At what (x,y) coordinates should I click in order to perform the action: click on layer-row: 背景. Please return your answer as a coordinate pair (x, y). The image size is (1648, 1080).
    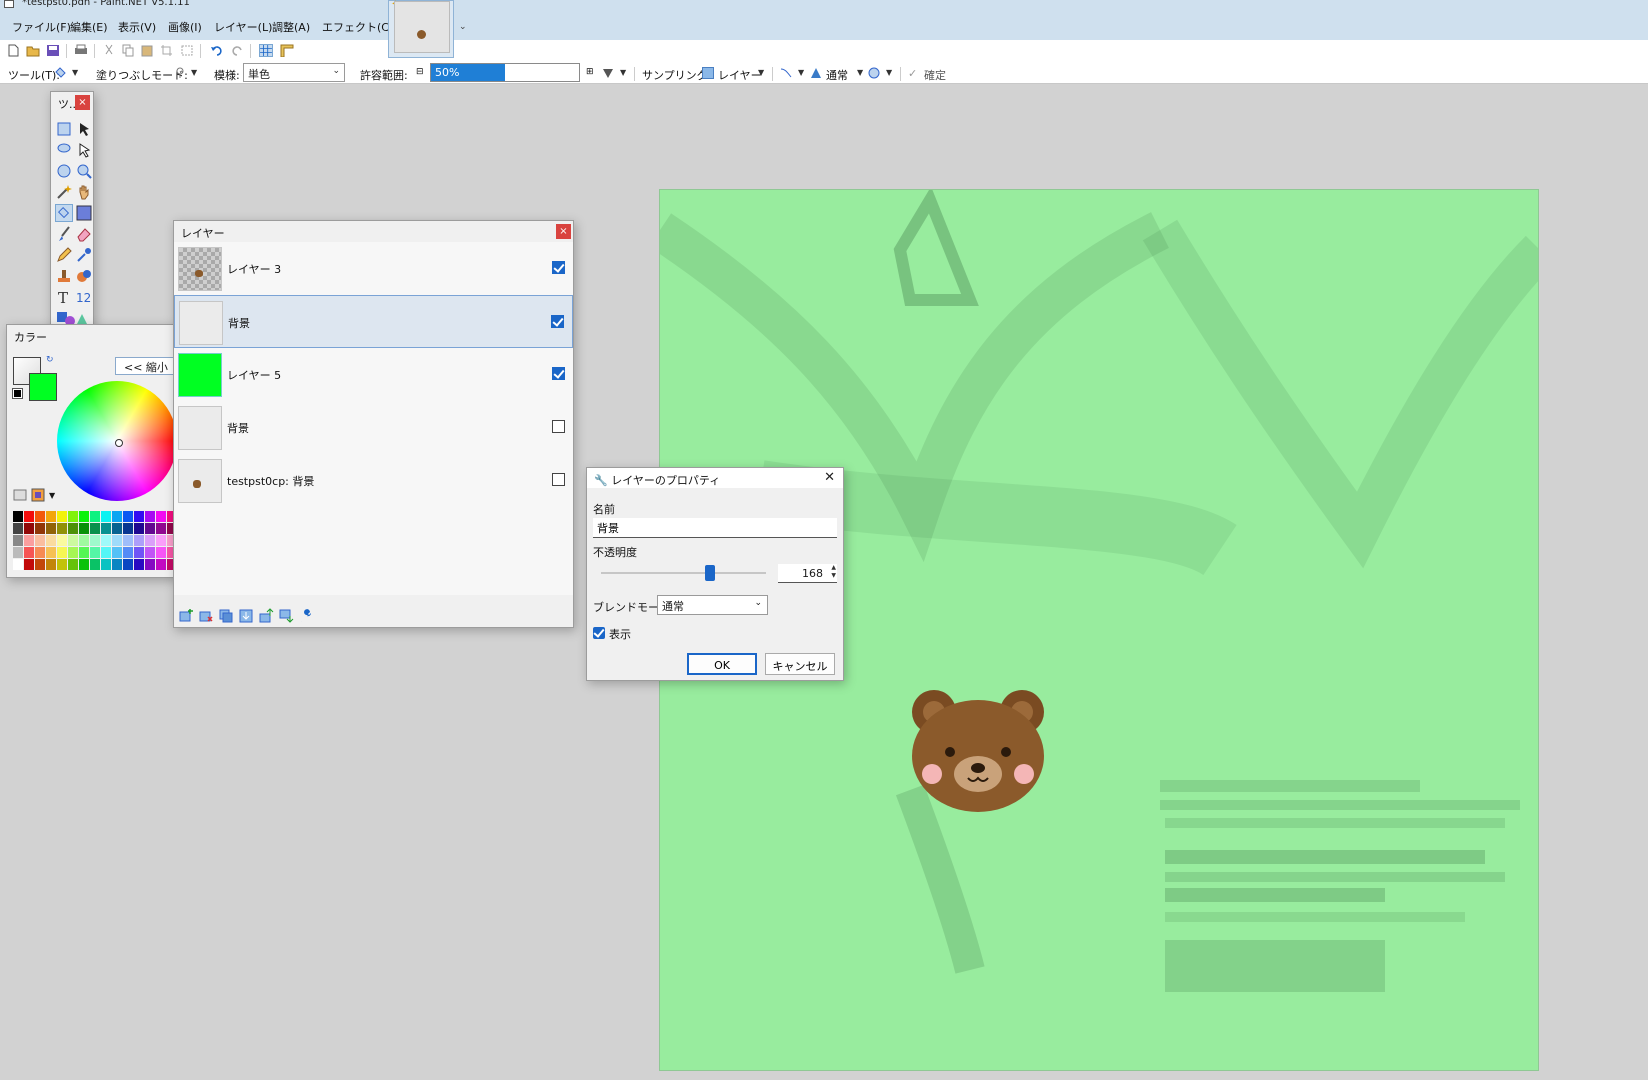
    Looking at the image, I should click on (373, 321).